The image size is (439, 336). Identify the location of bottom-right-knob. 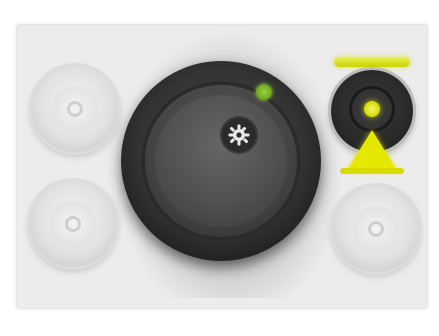
(376, 229).